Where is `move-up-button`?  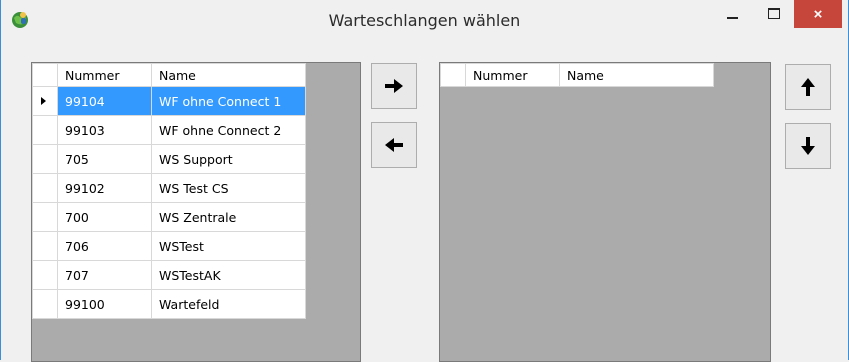 move-up-button is located at coordinates (808, 87).